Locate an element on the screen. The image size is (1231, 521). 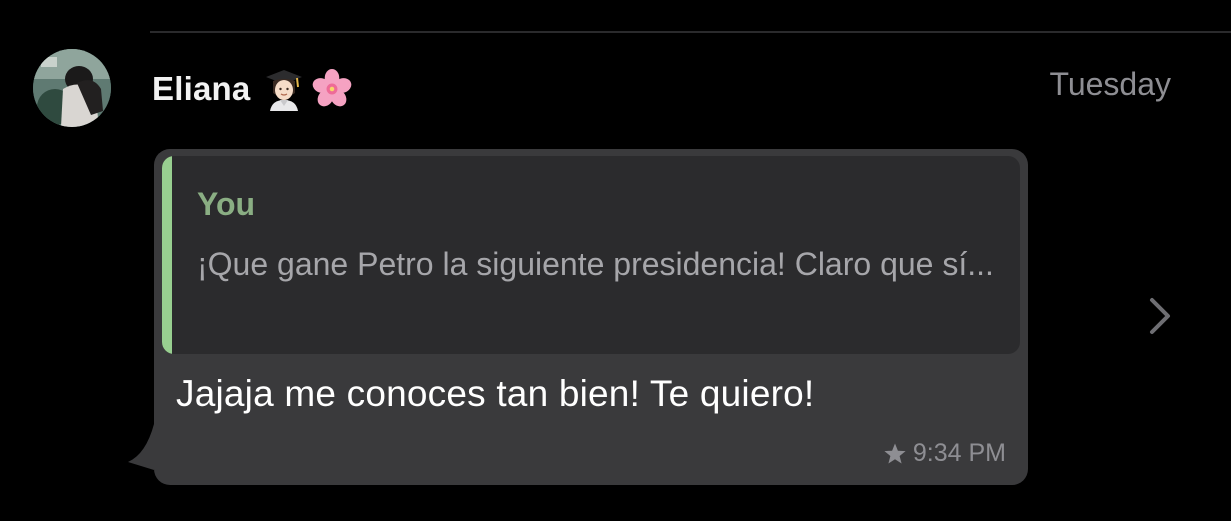
star-icon is located at coordinates (895, 453).